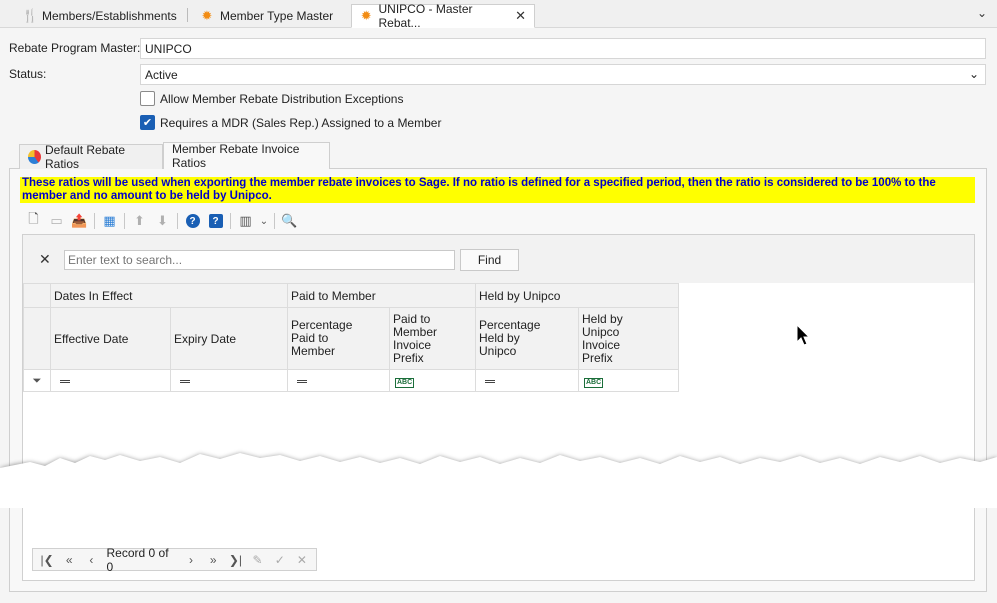 The image size is (997, 603). What do you see at coordinates (229, 380) in the screenshot?
I see `filter-expiry-date` at bounding box center [229, 380].